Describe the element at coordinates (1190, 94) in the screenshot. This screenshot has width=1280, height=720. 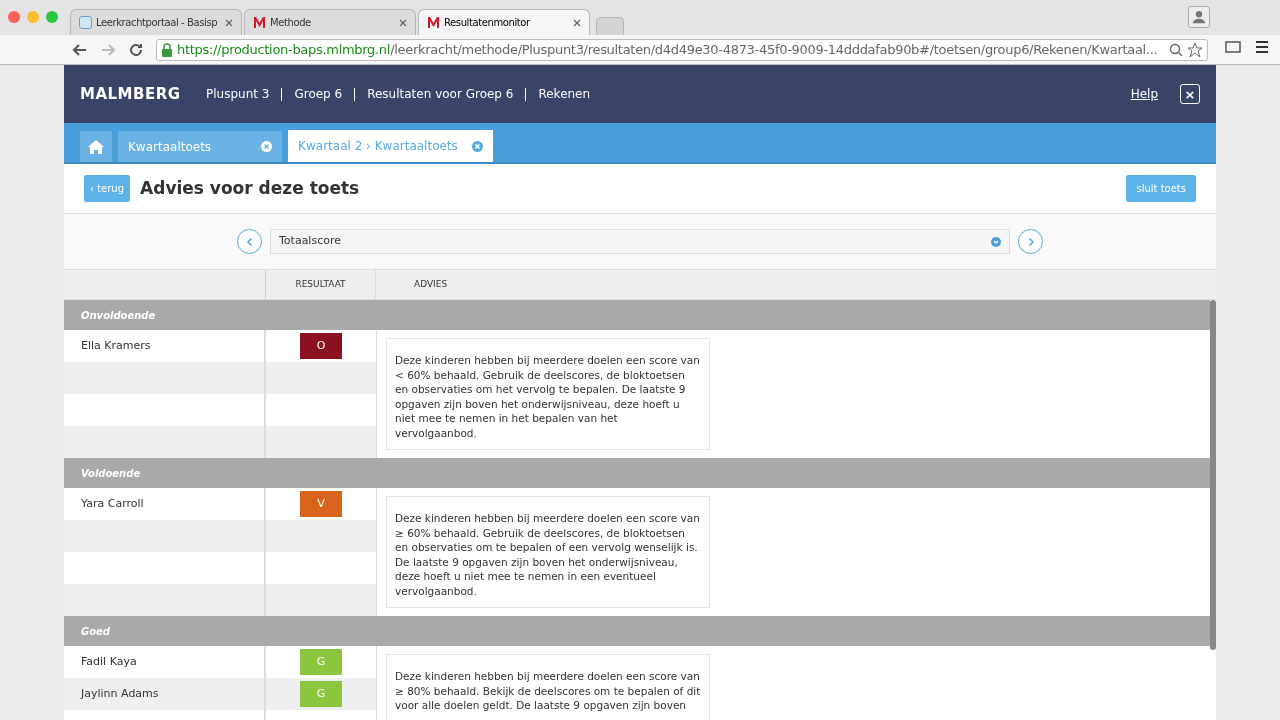
I see `close-button: ×` at that location.